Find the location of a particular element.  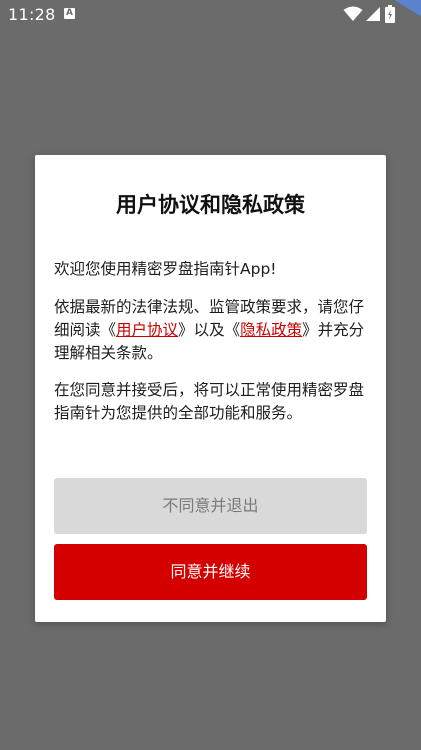

user-agreement-link: 用户协议 is located at coordinates (147, 330).